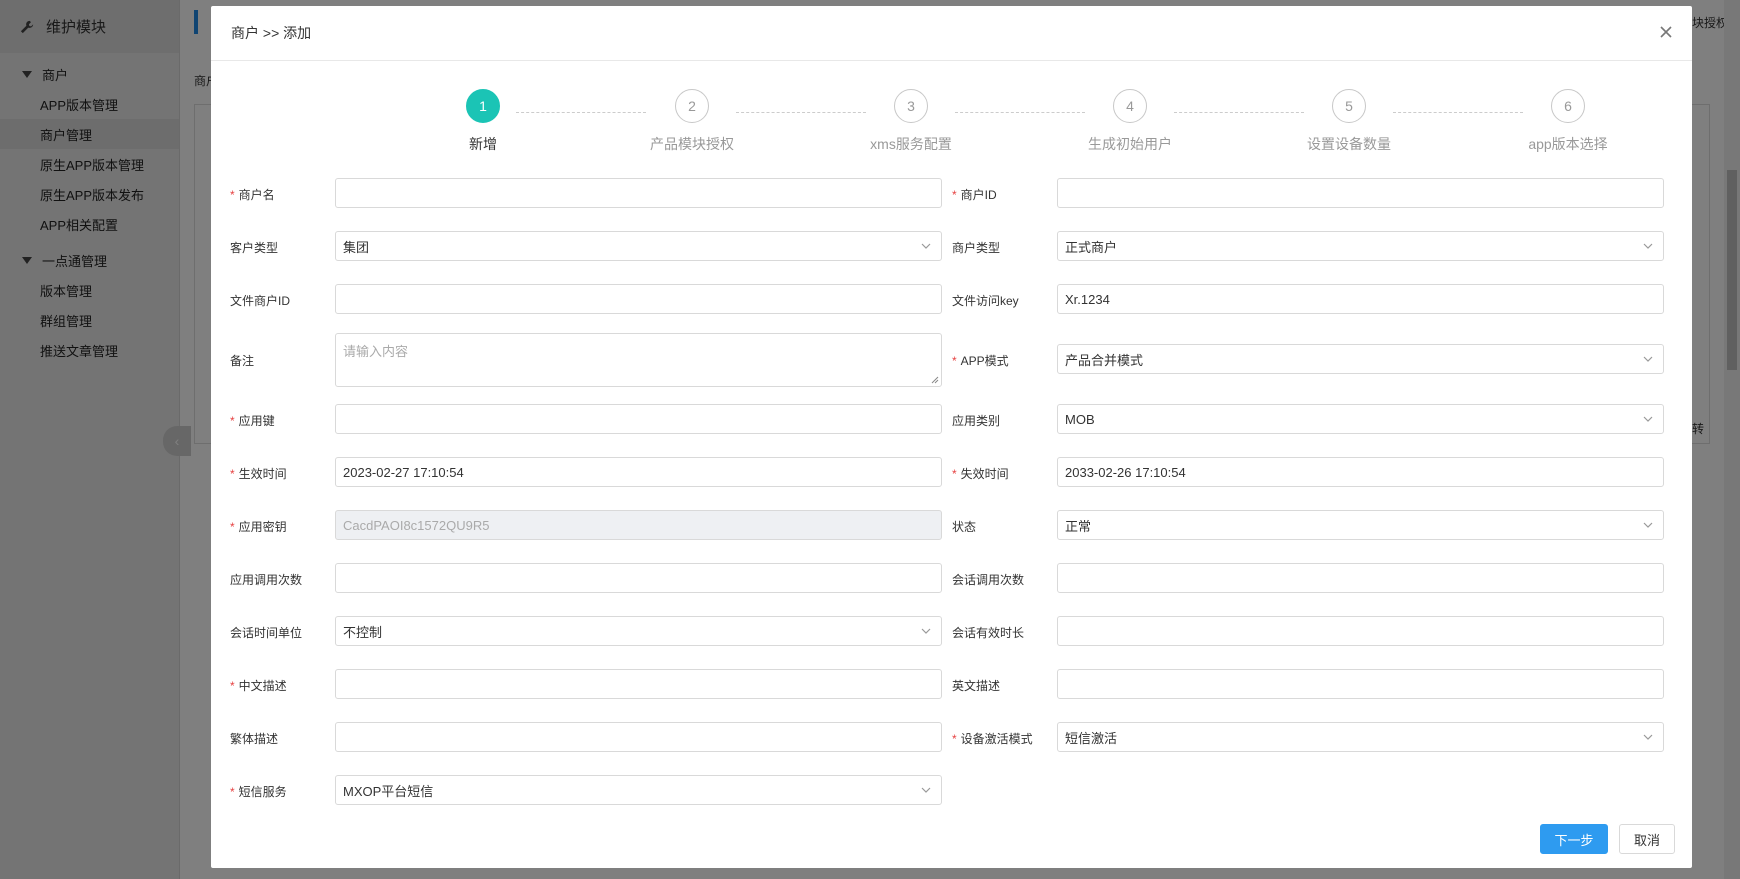 This screenshot has height=879, width=1740. I want to click on app-key-label: * 应用键, so click(252, 421).